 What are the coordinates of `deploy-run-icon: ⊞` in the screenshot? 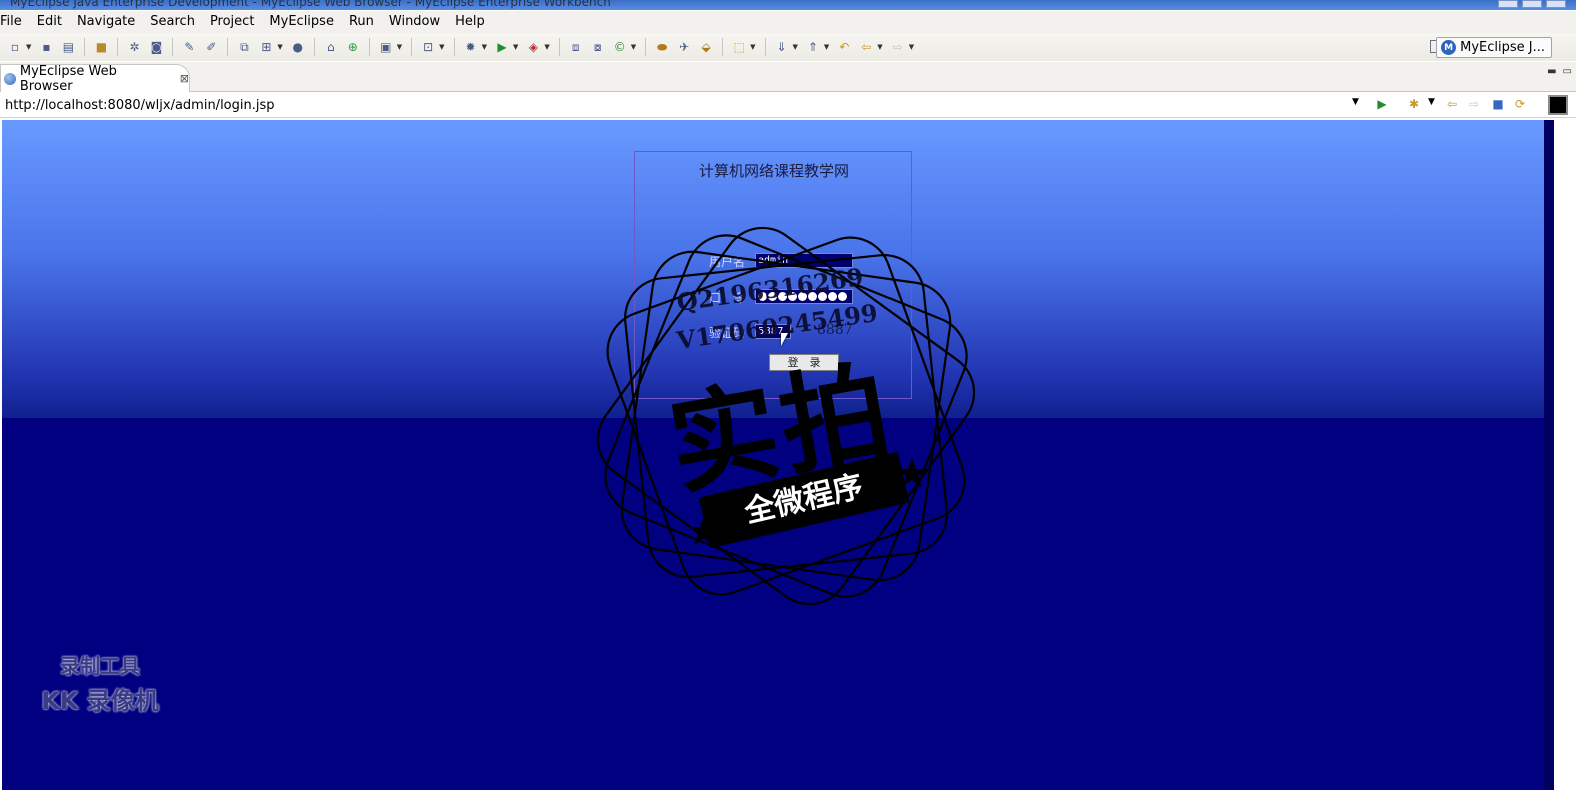 It's located at (266, 47).